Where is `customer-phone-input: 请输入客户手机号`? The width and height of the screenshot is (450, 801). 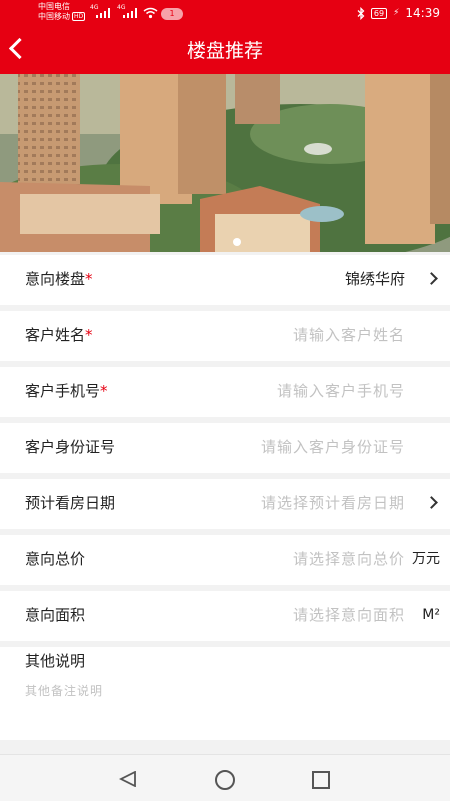
customer-phone-input: 请输入客户手机号 is located at coordinates (341, 391).